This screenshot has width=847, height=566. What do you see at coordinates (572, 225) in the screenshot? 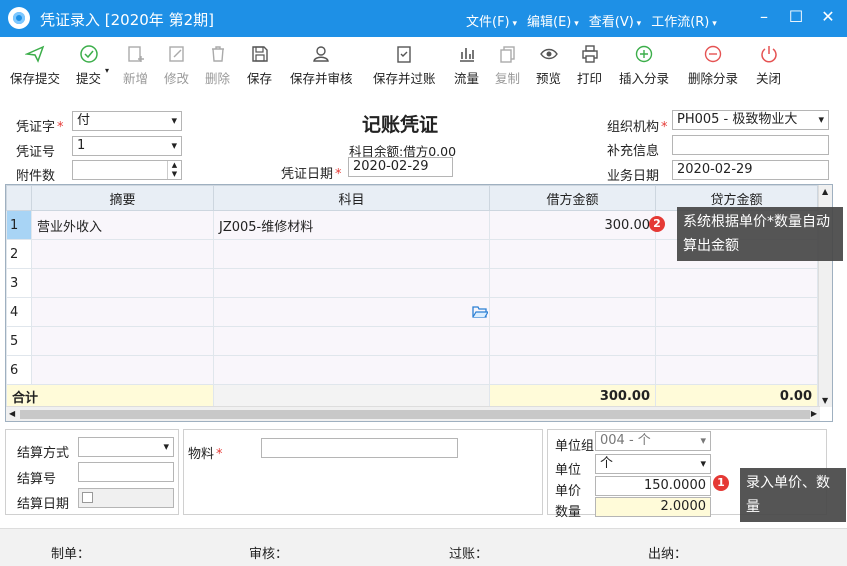
I see `debit-cell: 300.00` at bounding box center [572, 225].